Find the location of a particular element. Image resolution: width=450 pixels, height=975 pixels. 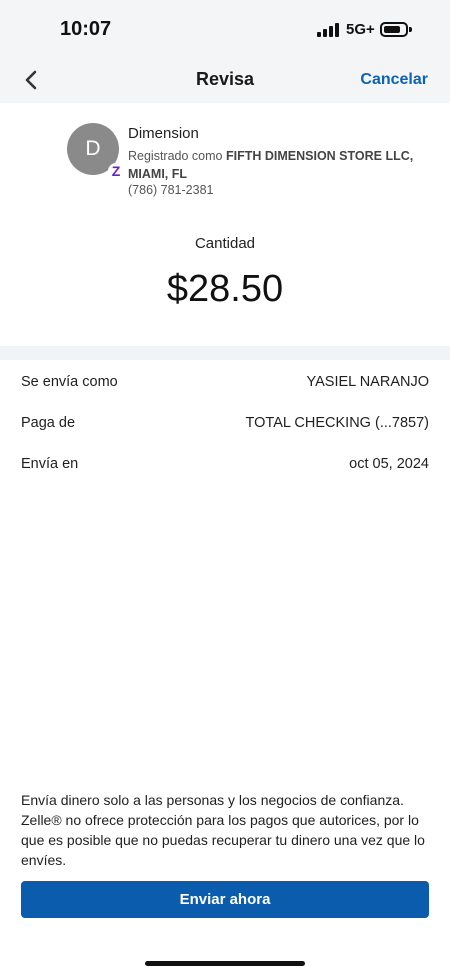

send-now-button: Enviar ahora is located at coordinates (225, 899).